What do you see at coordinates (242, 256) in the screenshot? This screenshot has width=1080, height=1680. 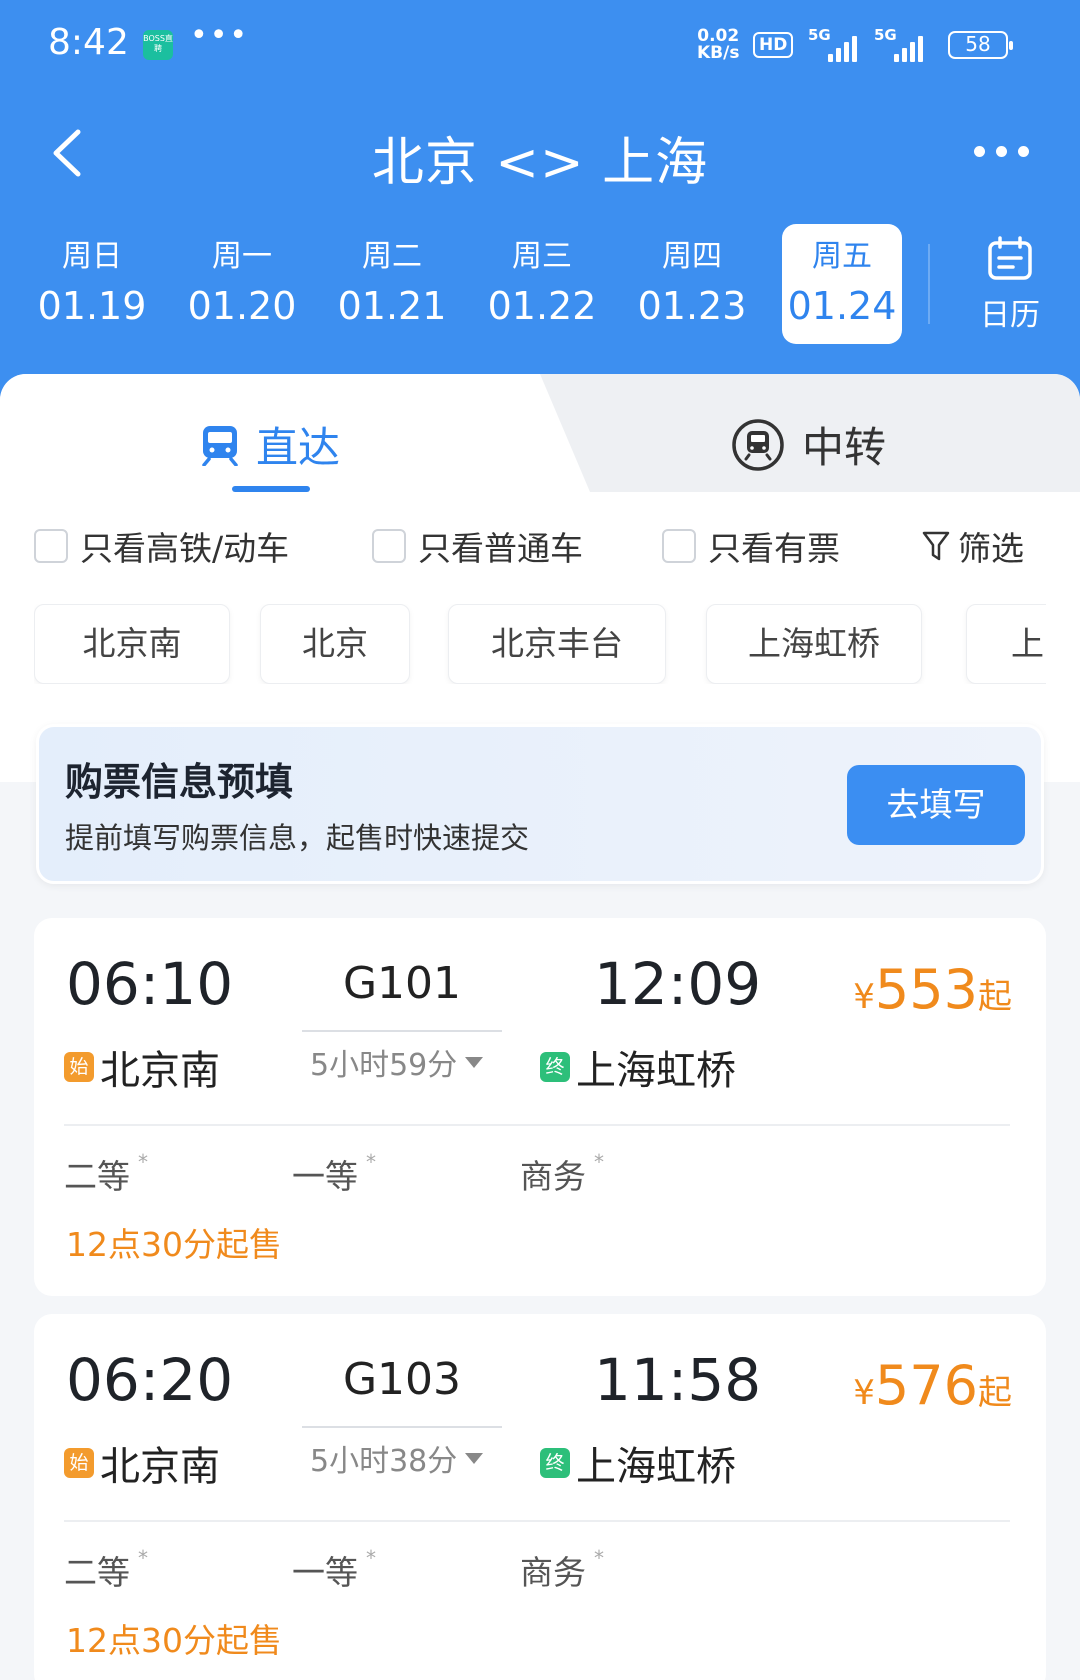 I see `date-weekday: 周一` at bounding box center [242, 256].